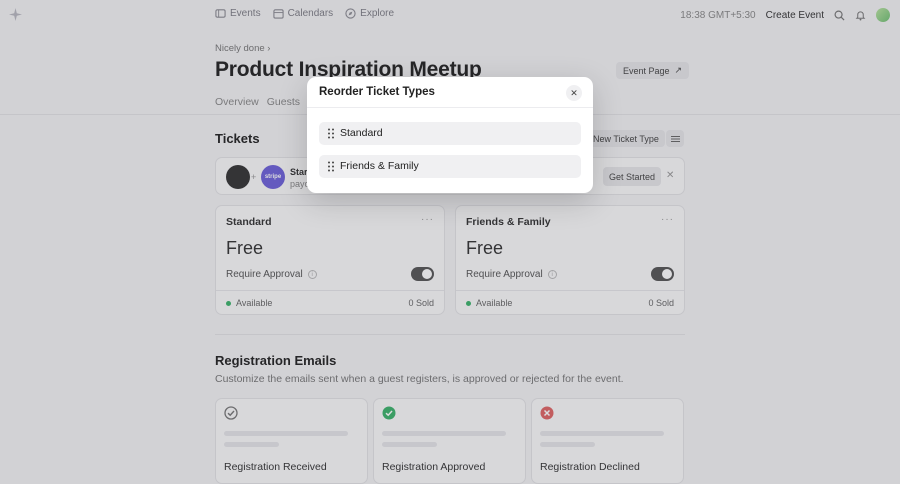  What do you see at coordinates (379, 166) in the screenshot?
I see `reorder-item-label: Friends & Family` at bounding box center [379, 166].